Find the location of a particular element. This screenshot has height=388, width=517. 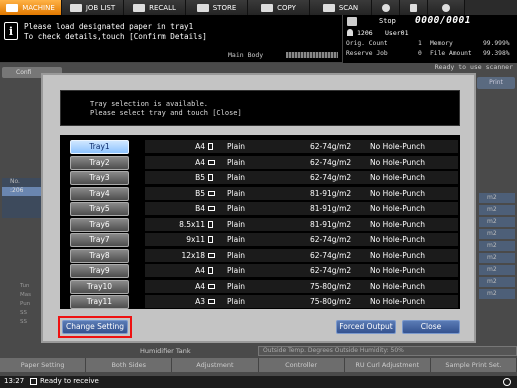

settings-icon is located at coordinates (507, 382).